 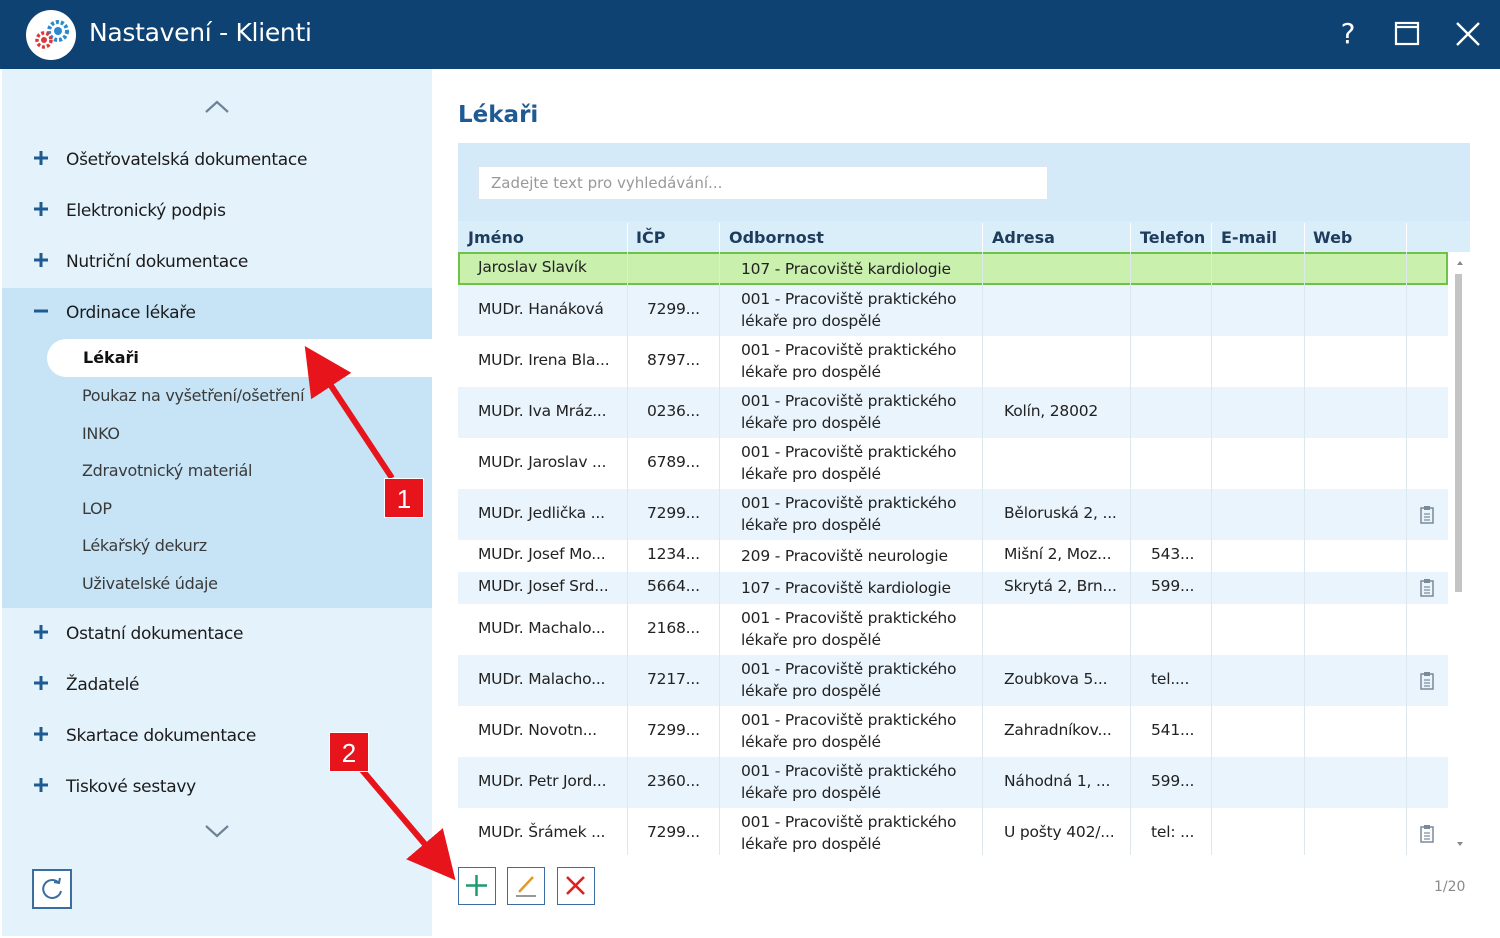 I want to click on column-header-telefon: Telefon, so click(x=1172, y=237).